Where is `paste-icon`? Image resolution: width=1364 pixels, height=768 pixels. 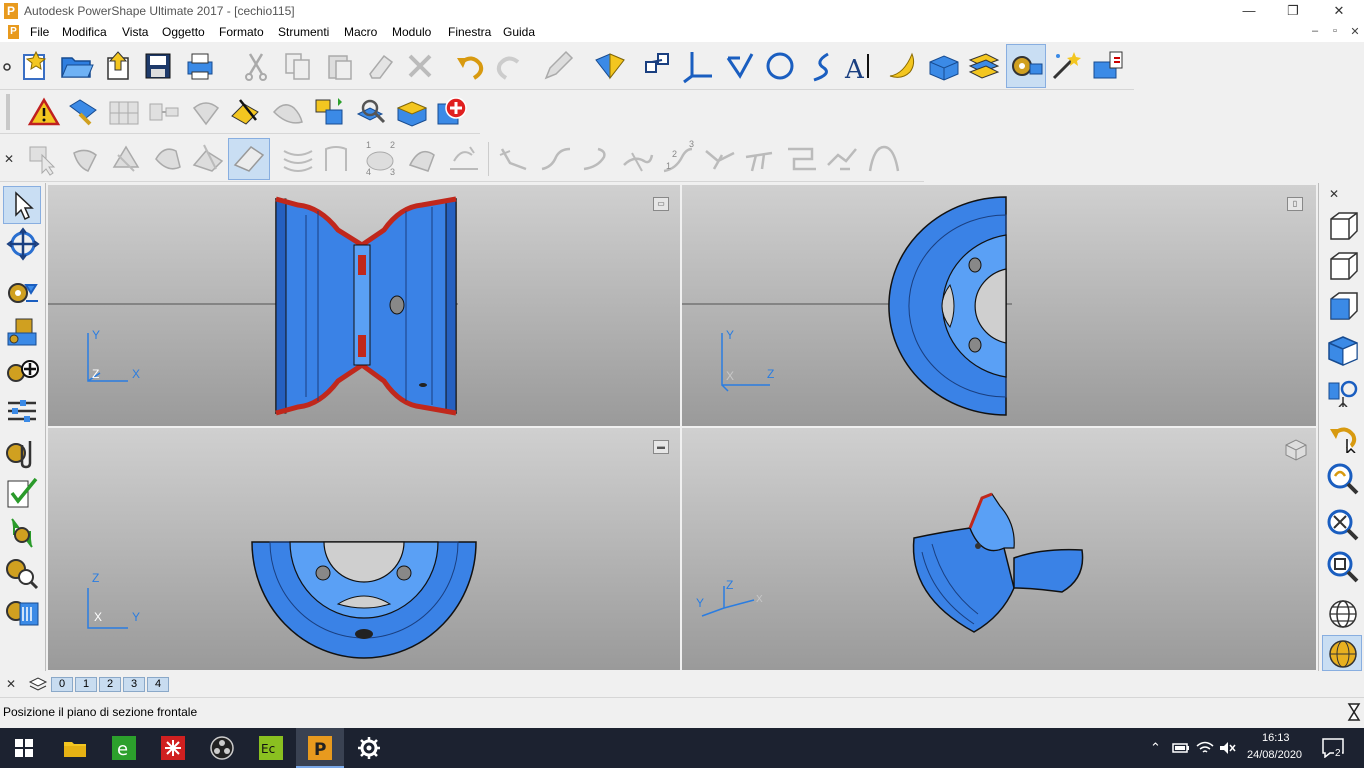
paste-icon is located at coordinates (340, 66).